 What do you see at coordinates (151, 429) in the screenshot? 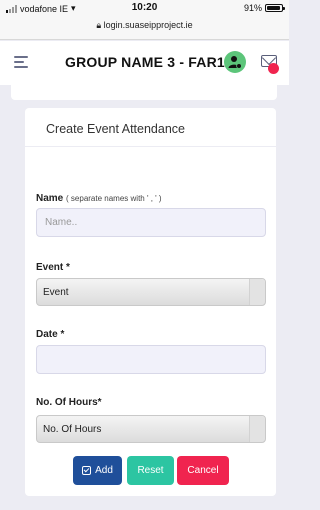
I see `hours-select: No. Of Hours` at bounding box center [151, 429].